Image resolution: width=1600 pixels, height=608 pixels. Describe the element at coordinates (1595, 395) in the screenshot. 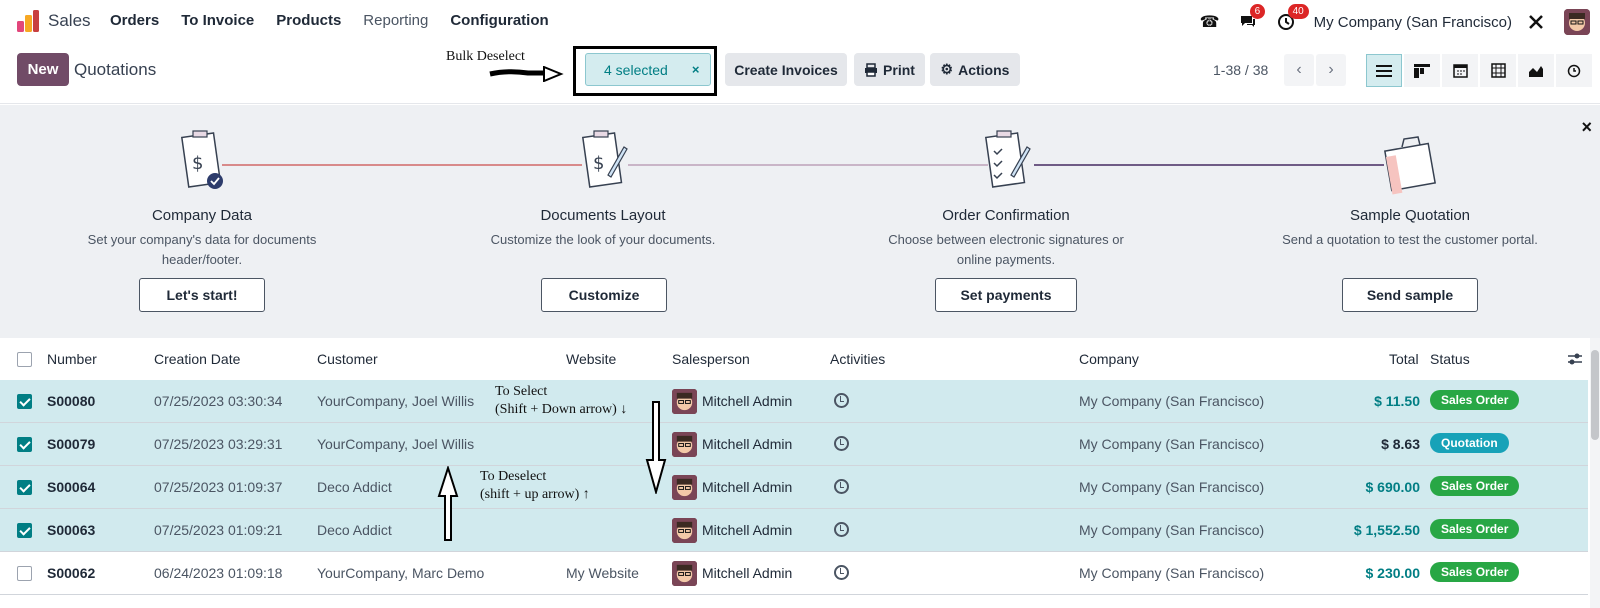

I see `scrollbar-thumb` at that location.